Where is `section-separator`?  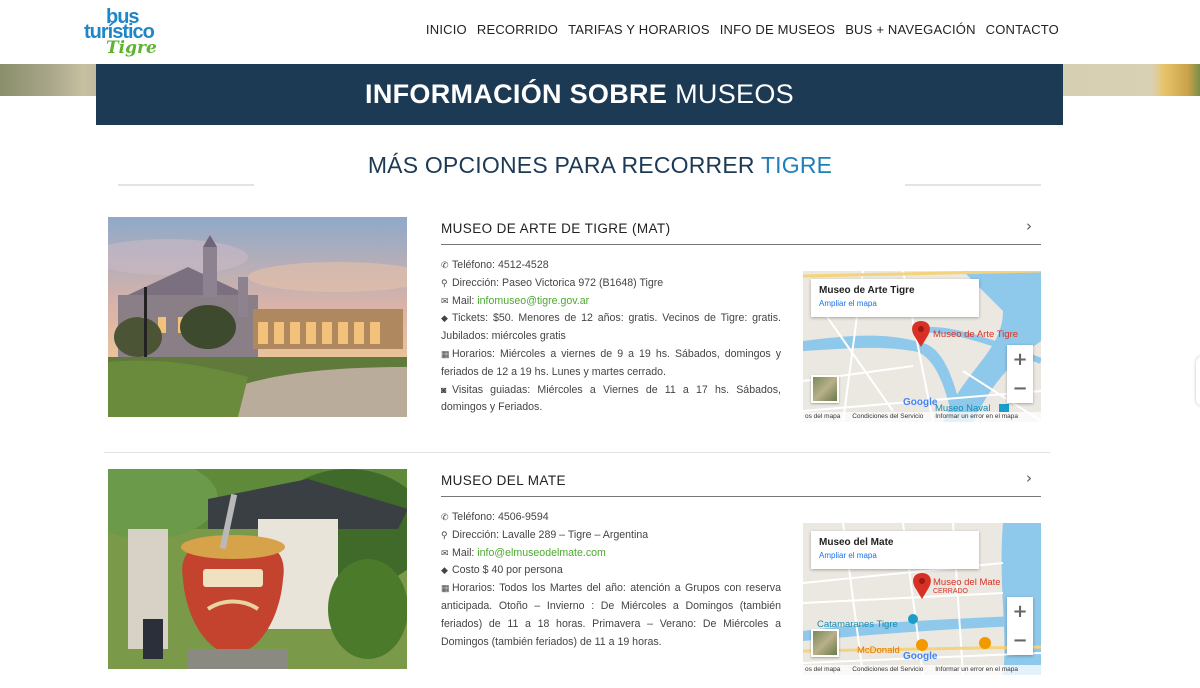 section-separator is located at coordinates (577, 452).